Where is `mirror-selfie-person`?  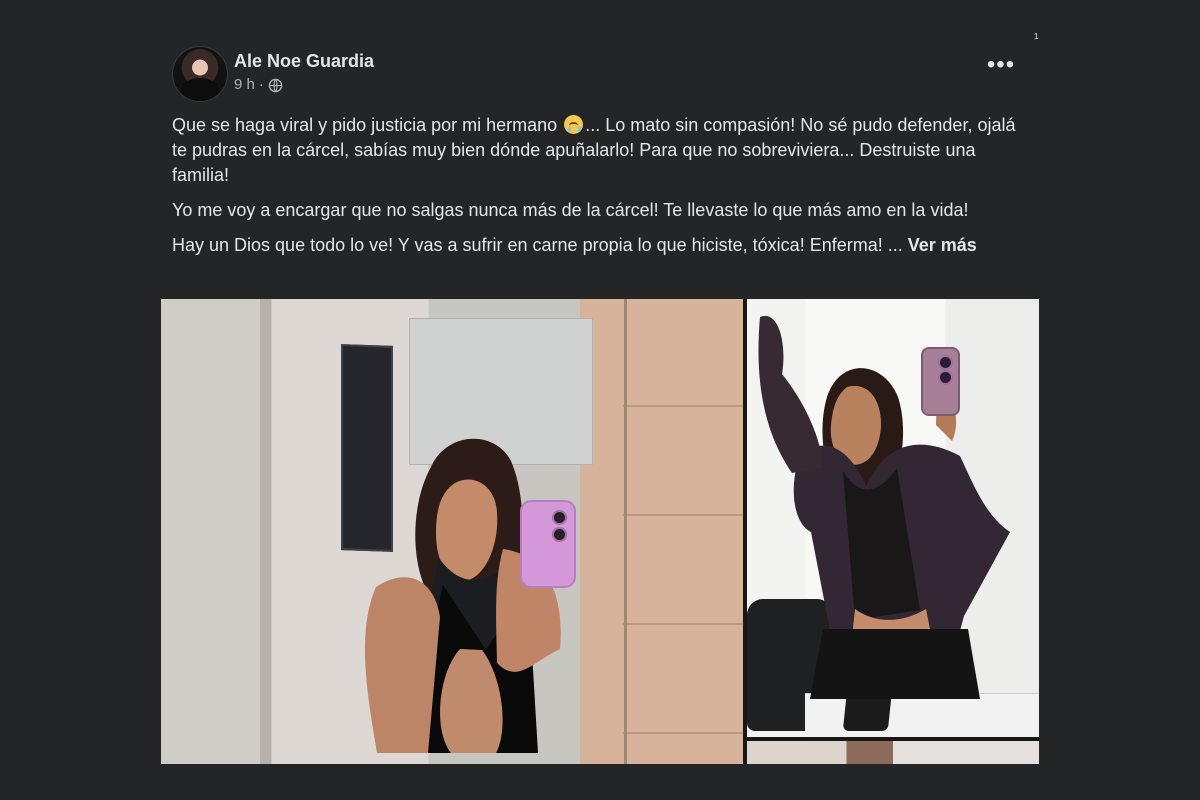 mirror-selfie-person is located at coordinates (884, 507).